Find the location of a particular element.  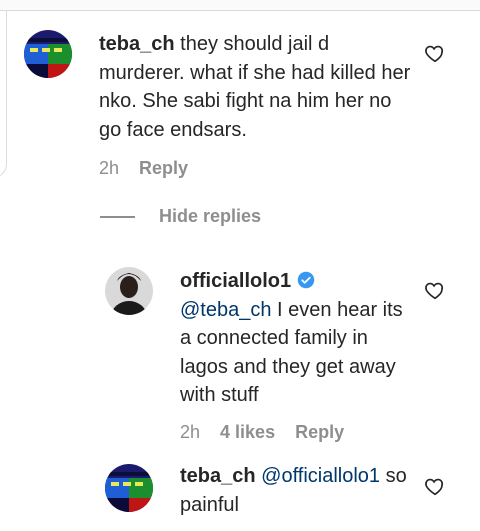

reply-1-meta: 2h 4 likes Reply is located at coordinates (262, 432).